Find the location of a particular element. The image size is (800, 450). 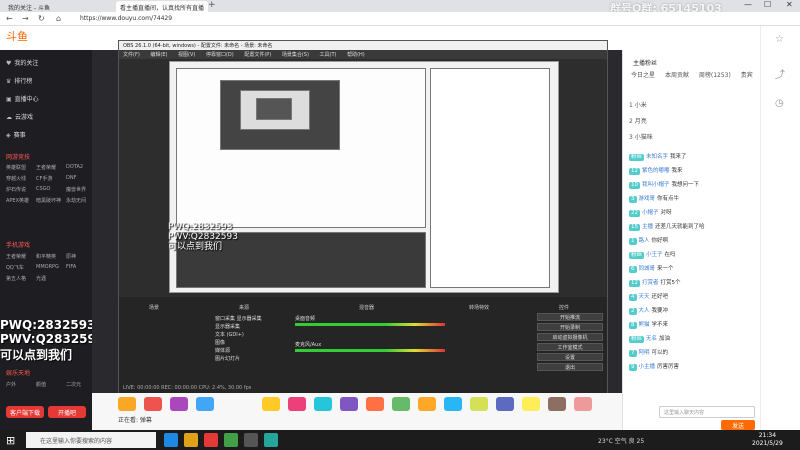

category-link: 魔兽世界 is located at coordinates (76, 189).